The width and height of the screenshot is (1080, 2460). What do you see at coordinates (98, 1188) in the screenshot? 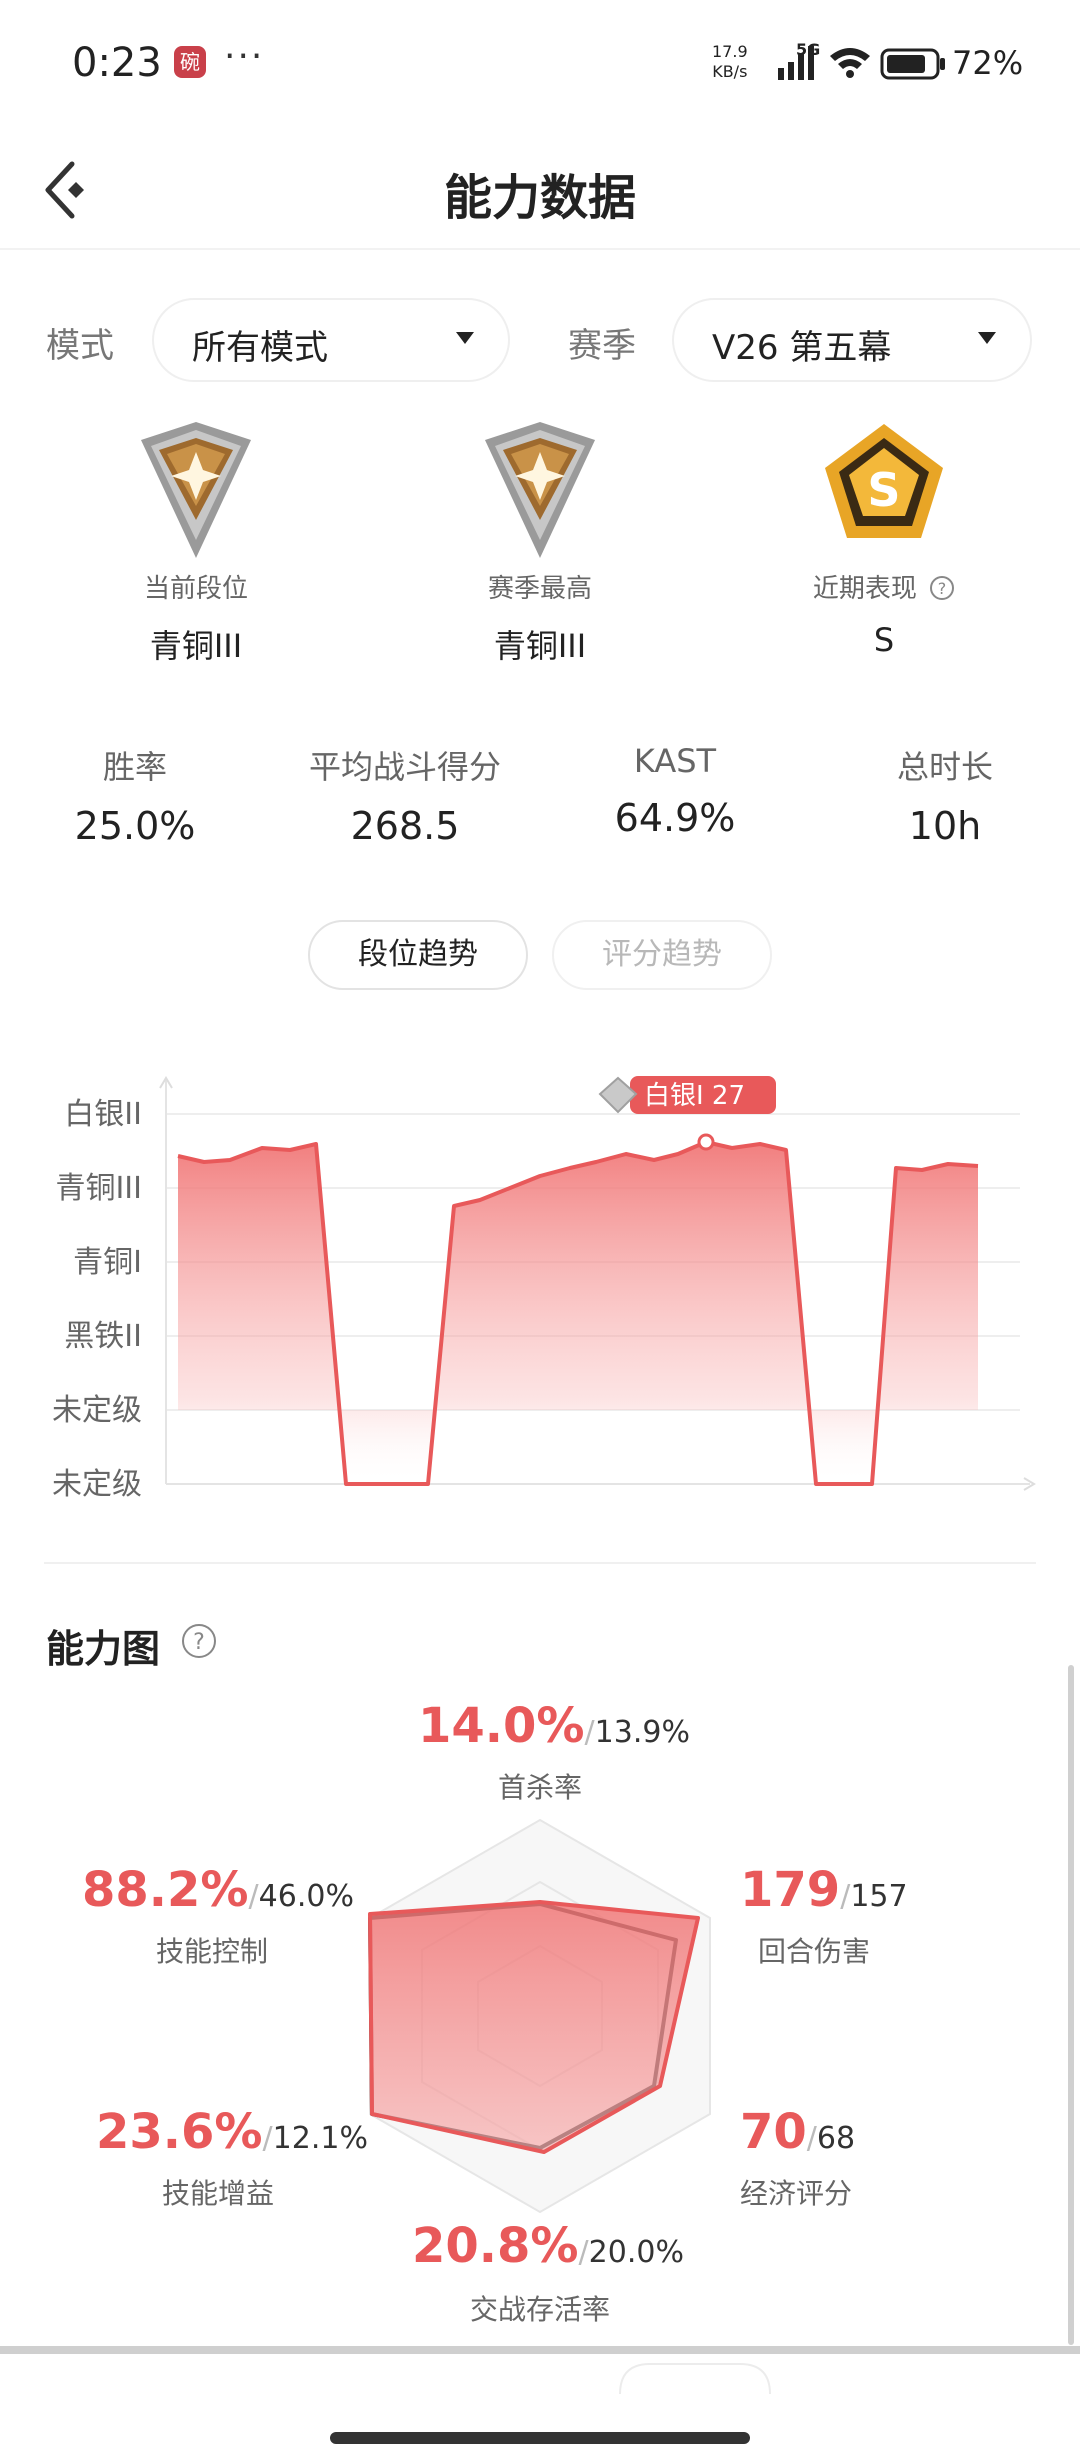
I see `y-level-label: 青铜III` at bounding box center [98, 1188].